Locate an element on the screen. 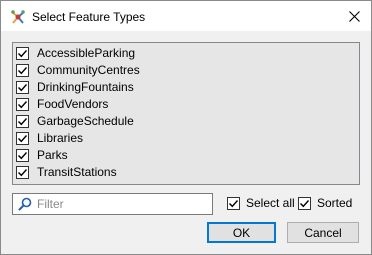  select-all-check is located at coordinates (233, 203).